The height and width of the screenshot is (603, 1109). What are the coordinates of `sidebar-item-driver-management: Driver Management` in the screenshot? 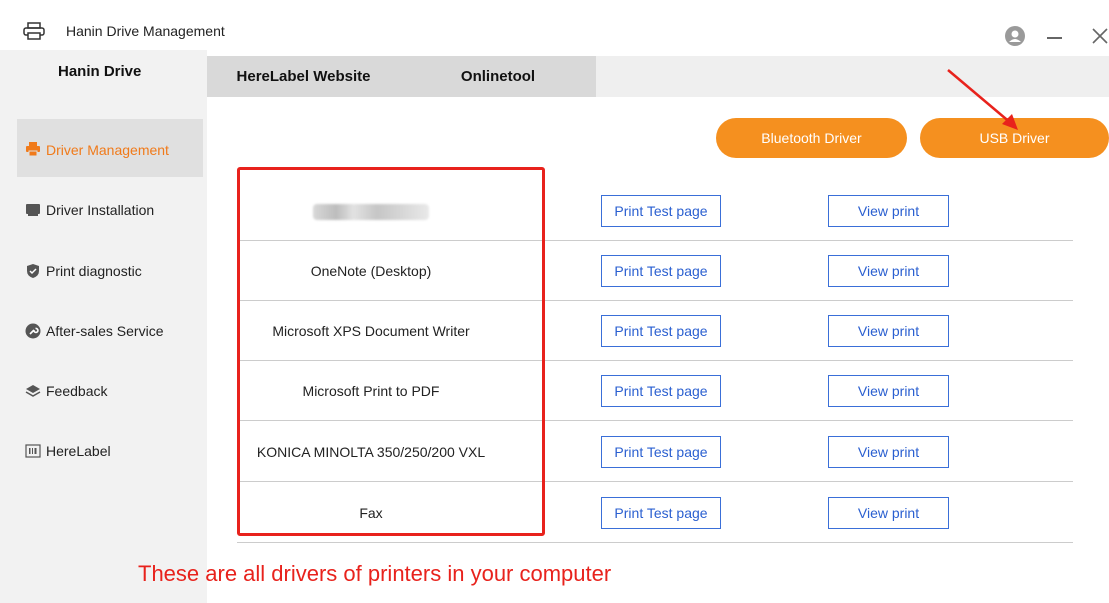 It's located at (110, 148).